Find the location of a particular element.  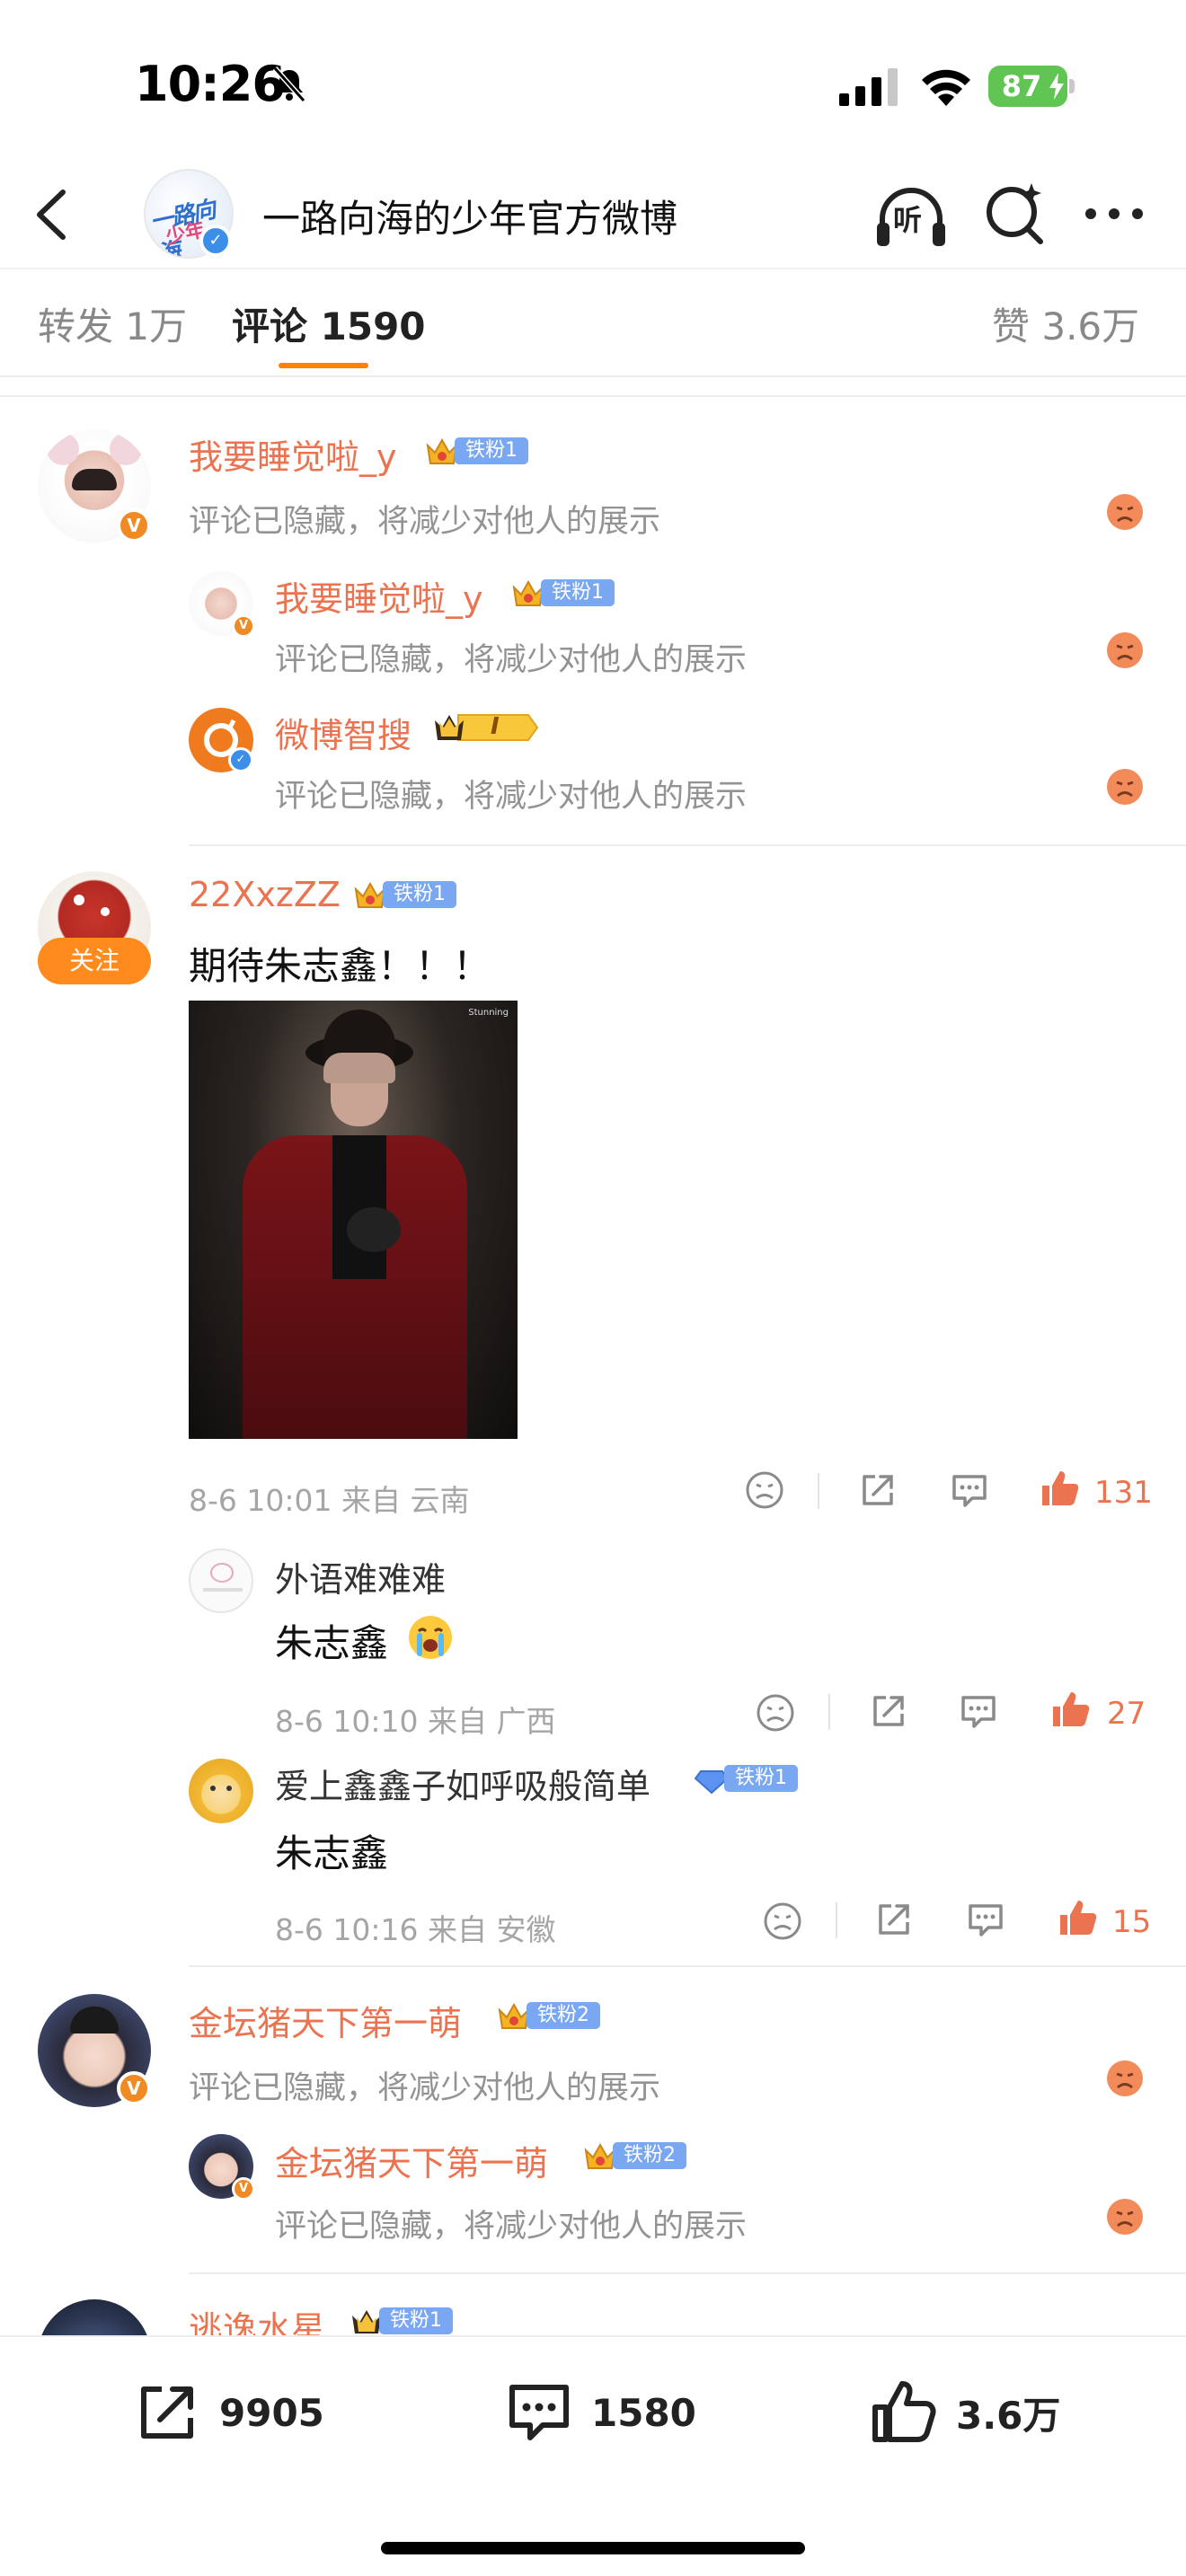

like-count: 15 is located at coordinates (1132, 1922).